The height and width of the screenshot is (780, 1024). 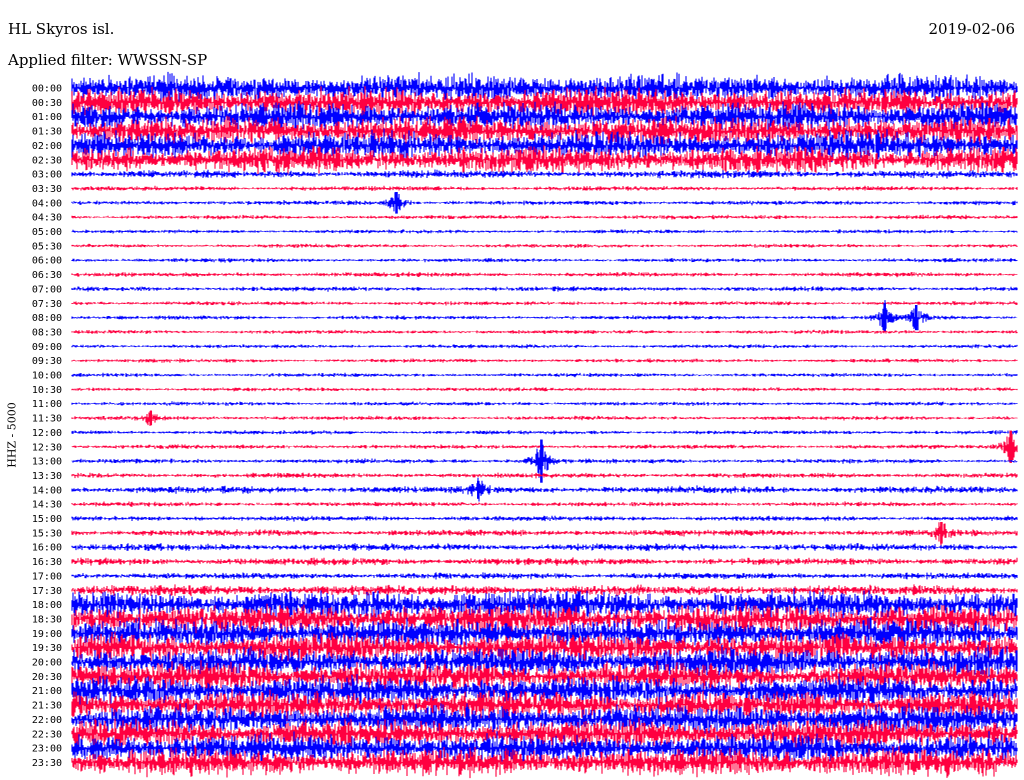 I want to click on time-tick-label: 23:00, so click(x=47, y=749).